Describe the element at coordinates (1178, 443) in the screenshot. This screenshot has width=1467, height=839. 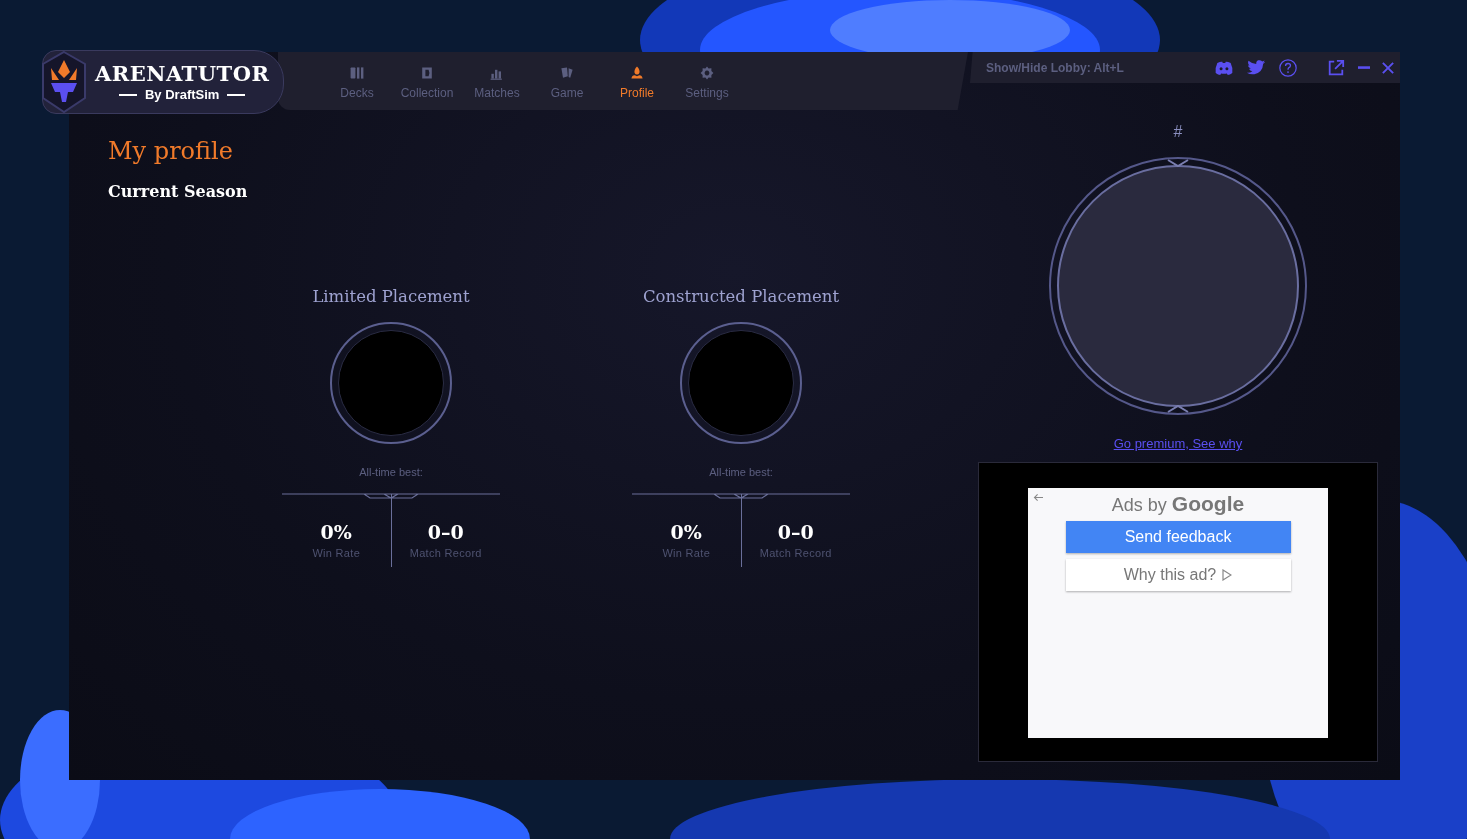
I see `premium-link: Go premium, See why` at that location.